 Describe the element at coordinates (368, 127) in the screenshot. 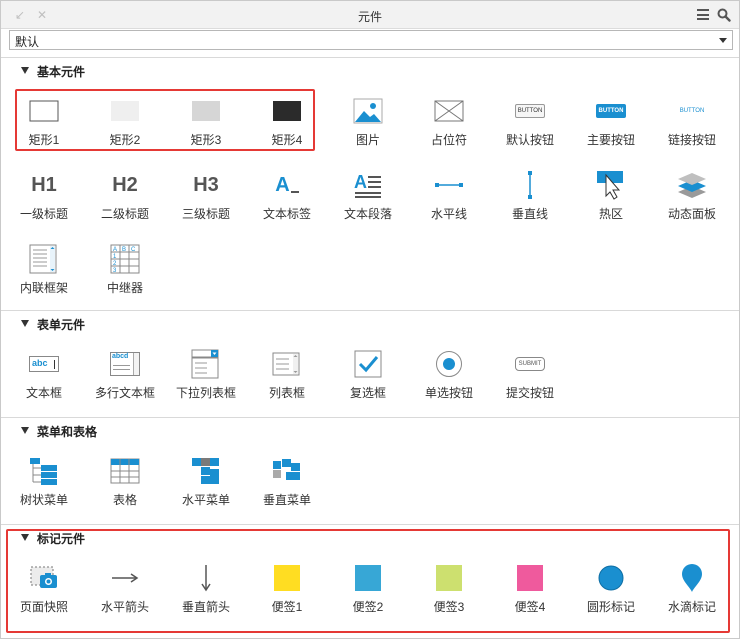

I see `widget-image: 图片` at that location.